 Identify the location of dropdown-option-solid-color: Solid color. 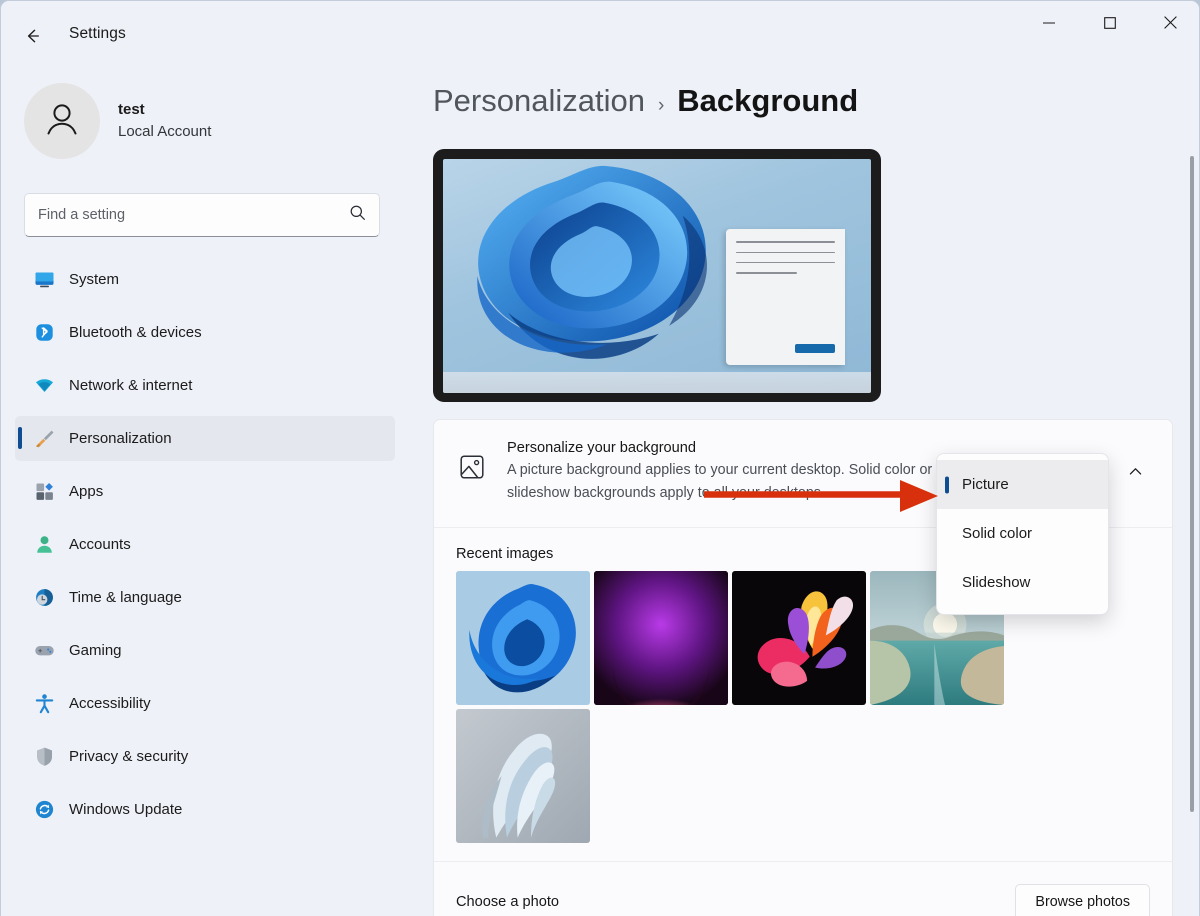
(1022, 533).